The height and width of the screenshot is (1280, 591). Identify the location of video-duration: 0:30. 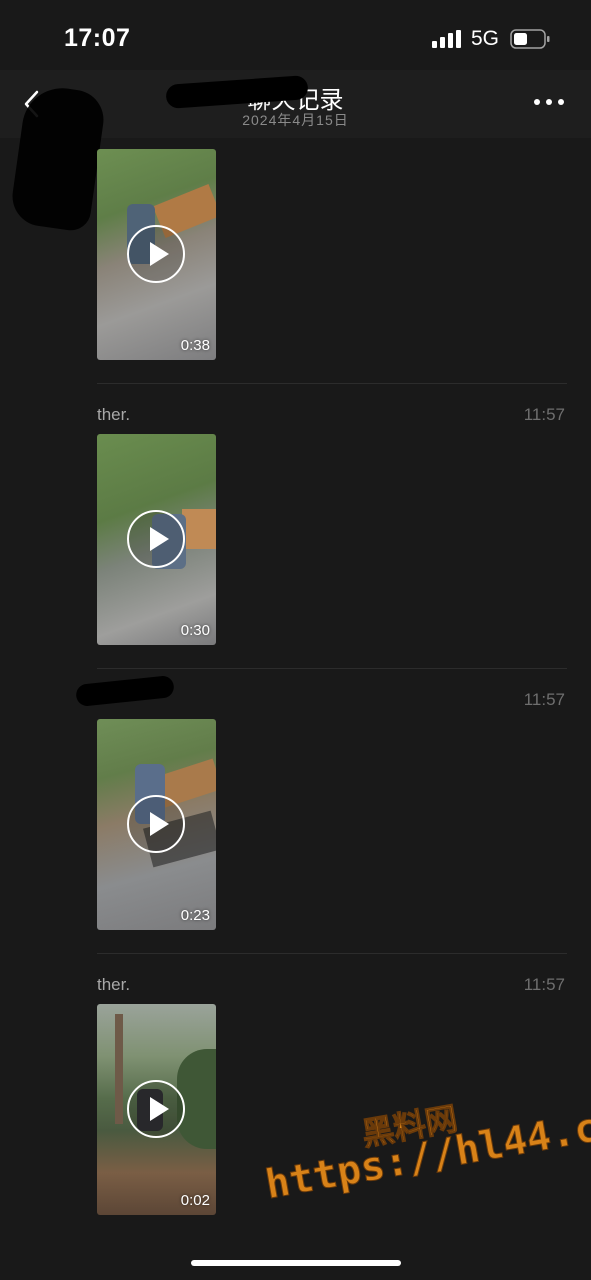
(195, 630).